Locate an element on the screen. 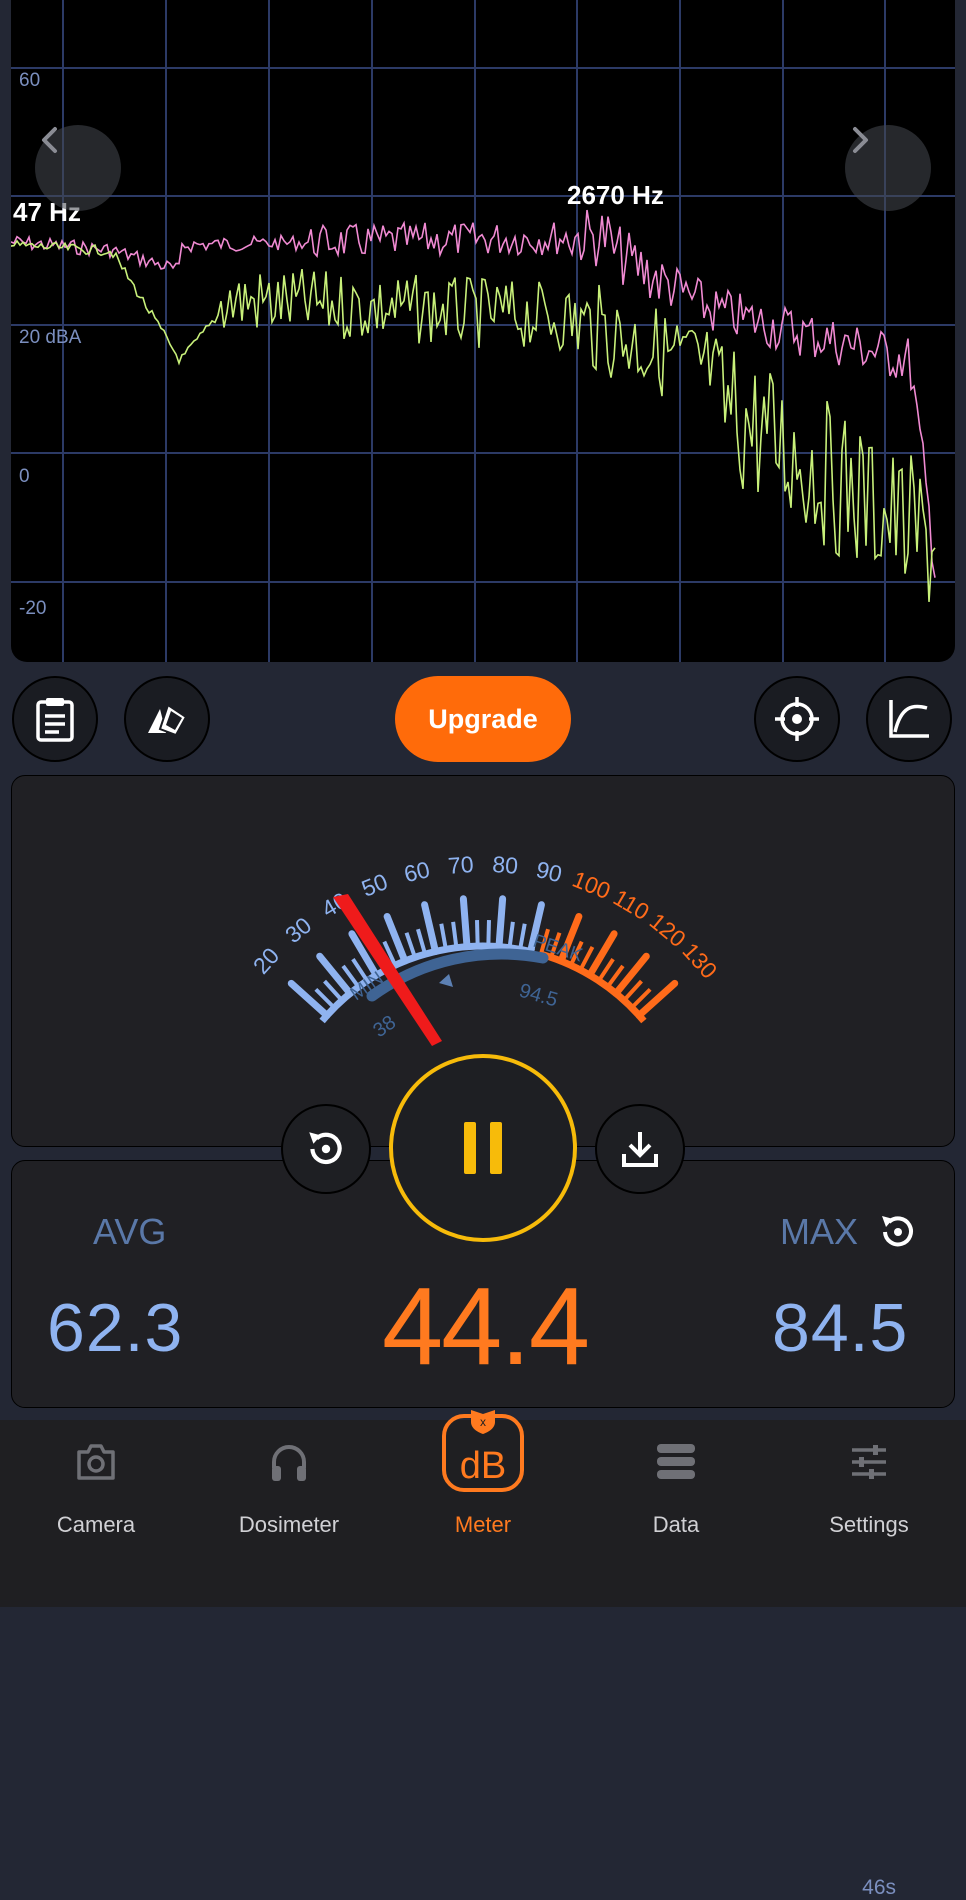  save-button is located at coordinates (640, 1149).